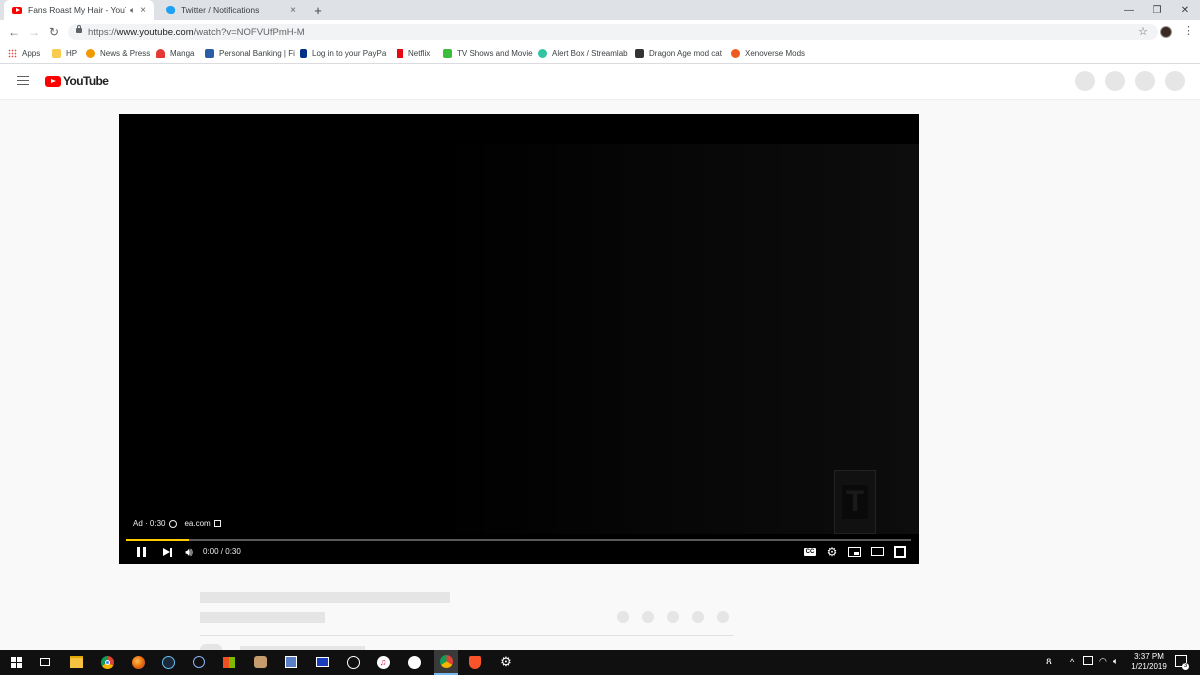 Image resolution: width=1200 pixels, height=675 pixels. I want to click on bookmark-apps: Apps, so click(24, 53).